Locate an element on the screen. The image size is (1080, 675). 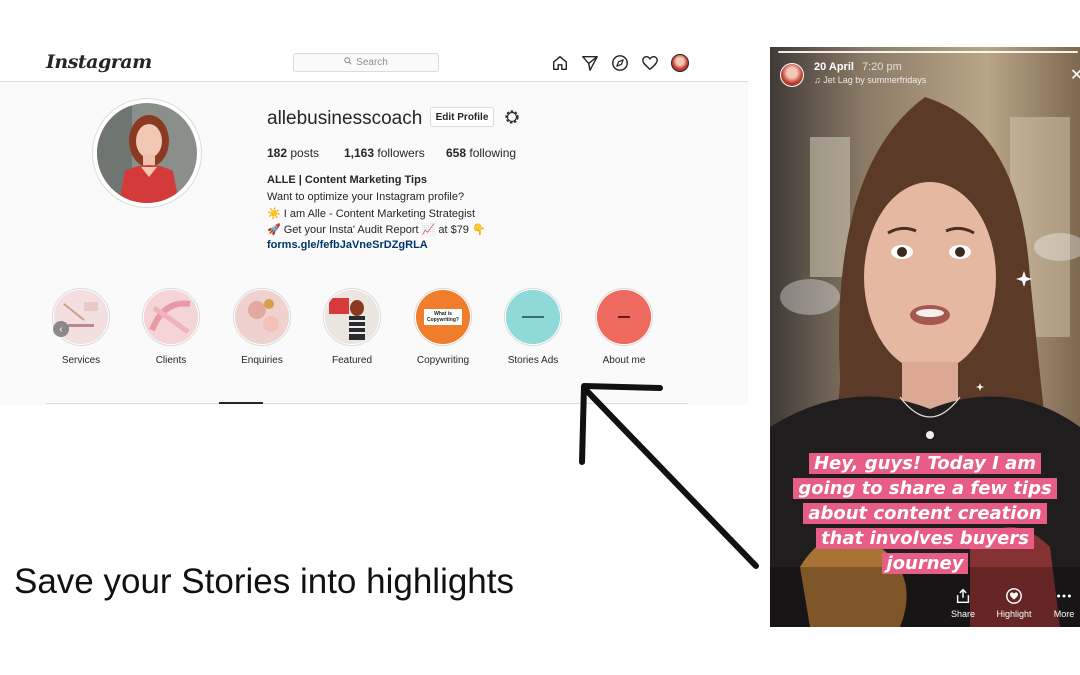
highlight-enquiries: Enquiries is located at coordinates (262, 327).